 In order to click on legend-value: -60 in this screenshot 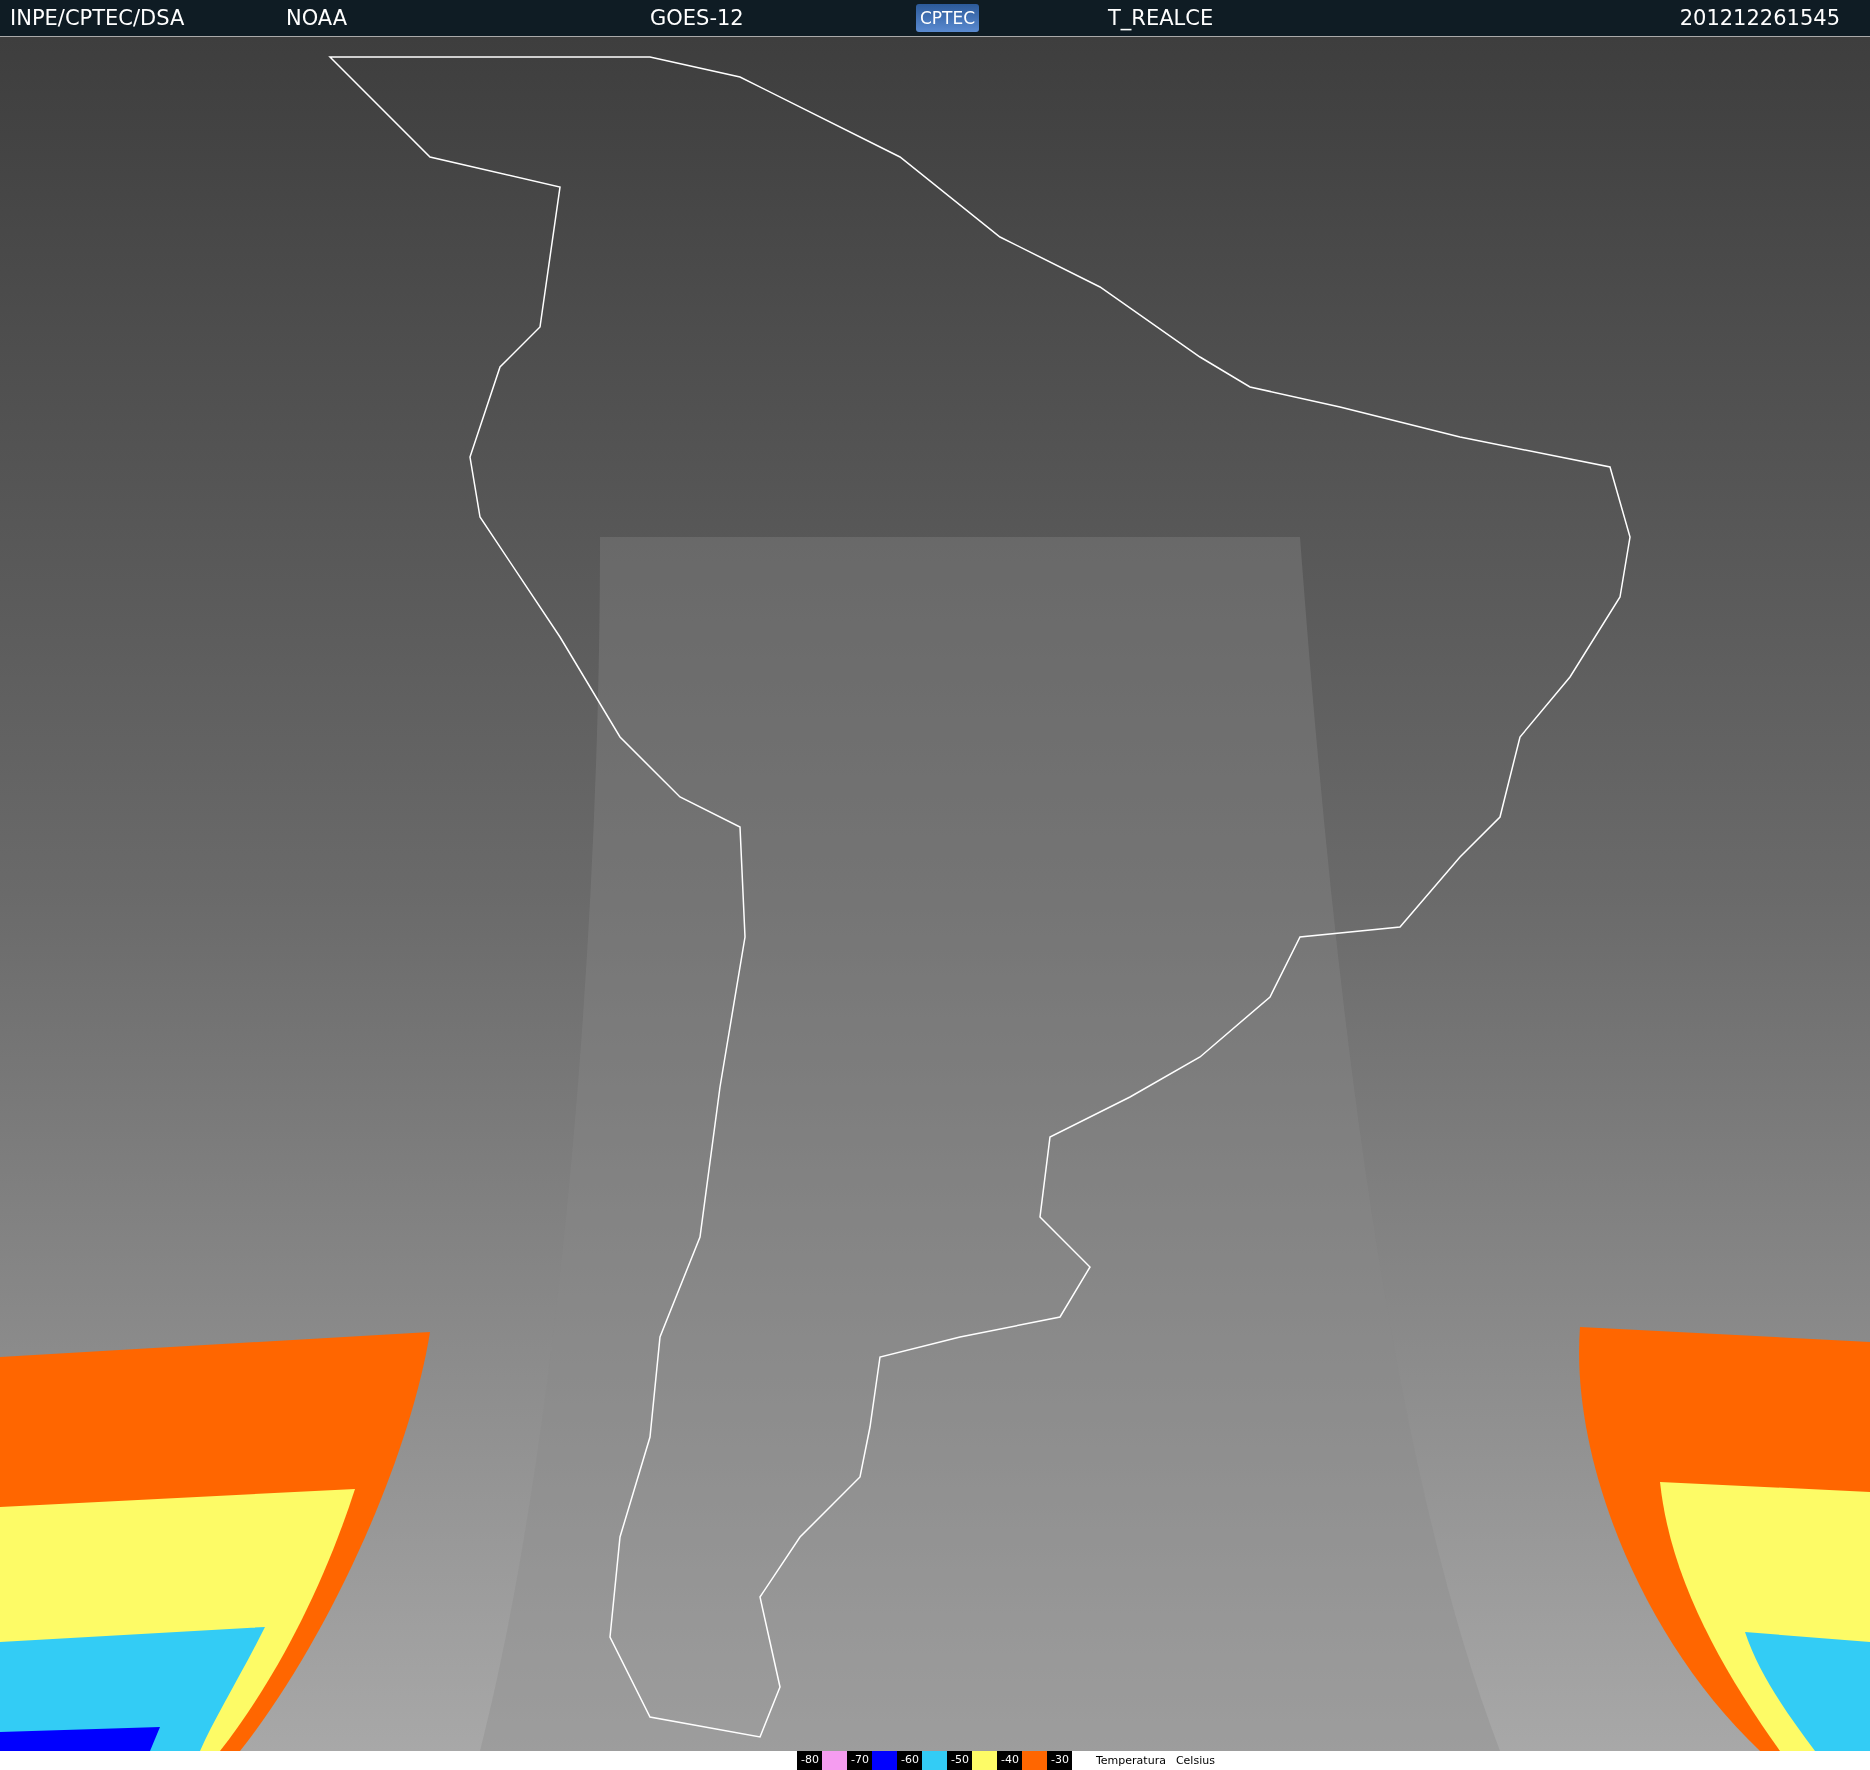, I will do `click(909, 1760)`.